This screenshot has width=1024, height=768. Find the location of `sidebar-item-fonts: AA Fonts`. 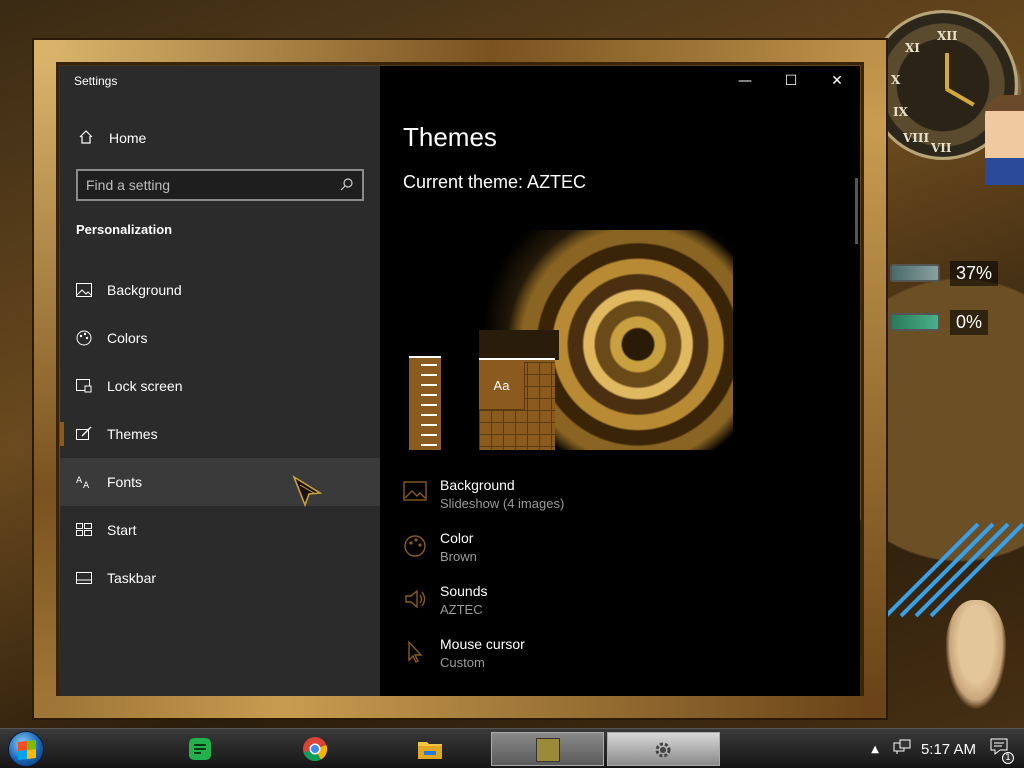

sidebar-item-fonts: AA Fonts is located at coordinates (220, 482).